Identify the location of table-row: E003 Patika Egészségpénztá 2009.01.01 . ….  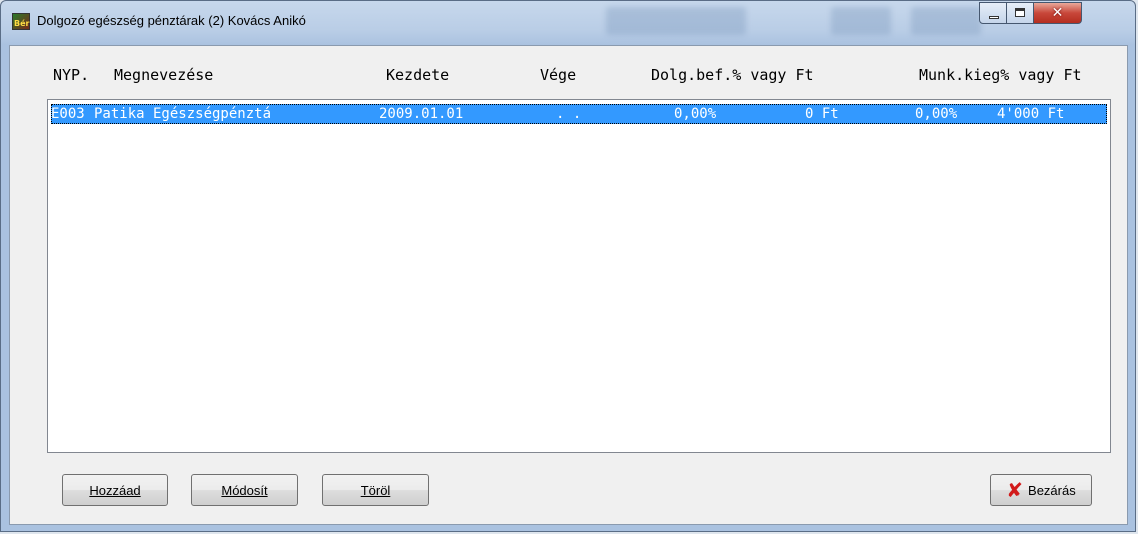
(579, 114).